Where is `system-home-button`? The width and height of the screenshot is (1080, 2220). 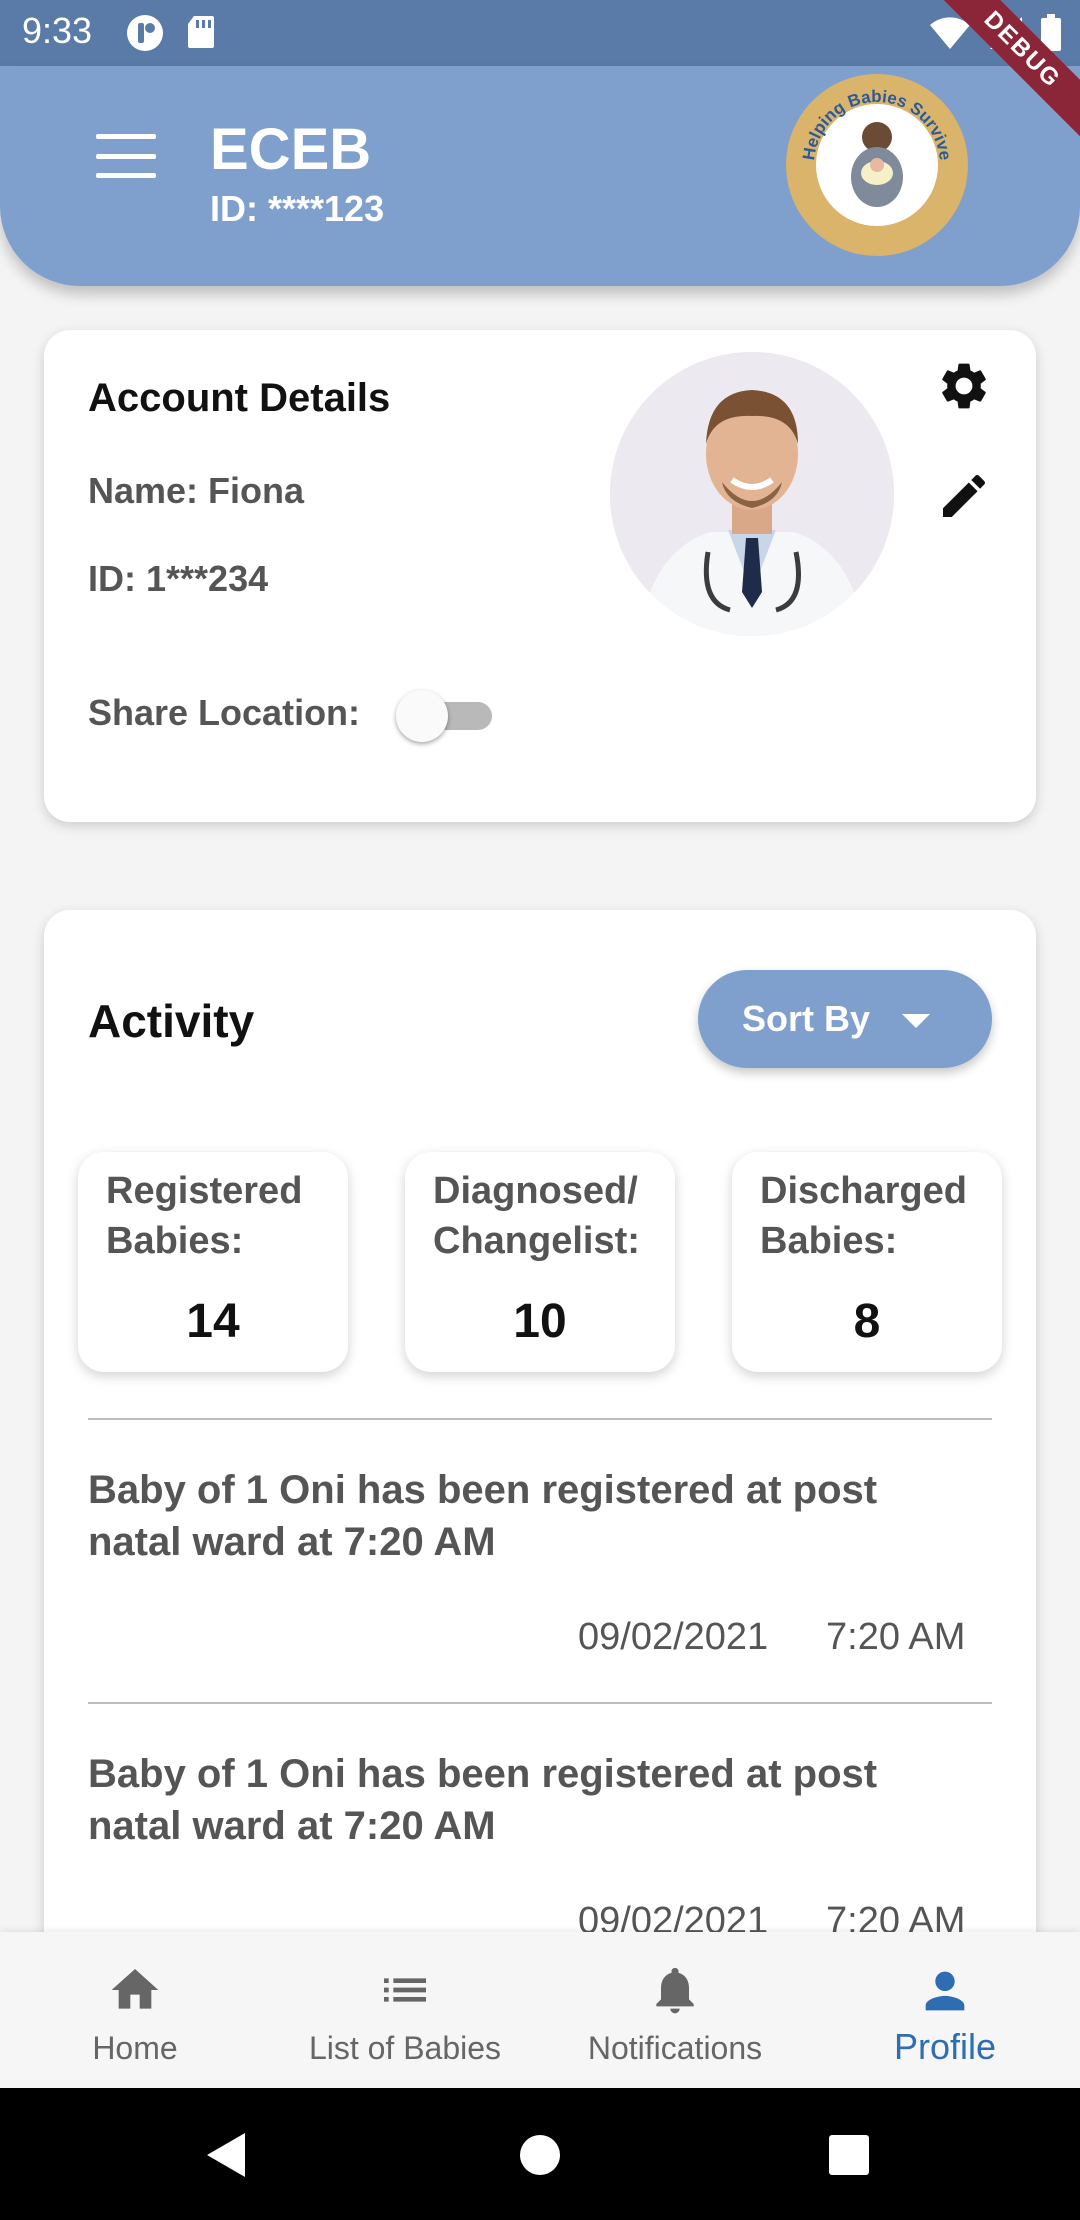 system-home-button is located at coordinates (540, 2155).